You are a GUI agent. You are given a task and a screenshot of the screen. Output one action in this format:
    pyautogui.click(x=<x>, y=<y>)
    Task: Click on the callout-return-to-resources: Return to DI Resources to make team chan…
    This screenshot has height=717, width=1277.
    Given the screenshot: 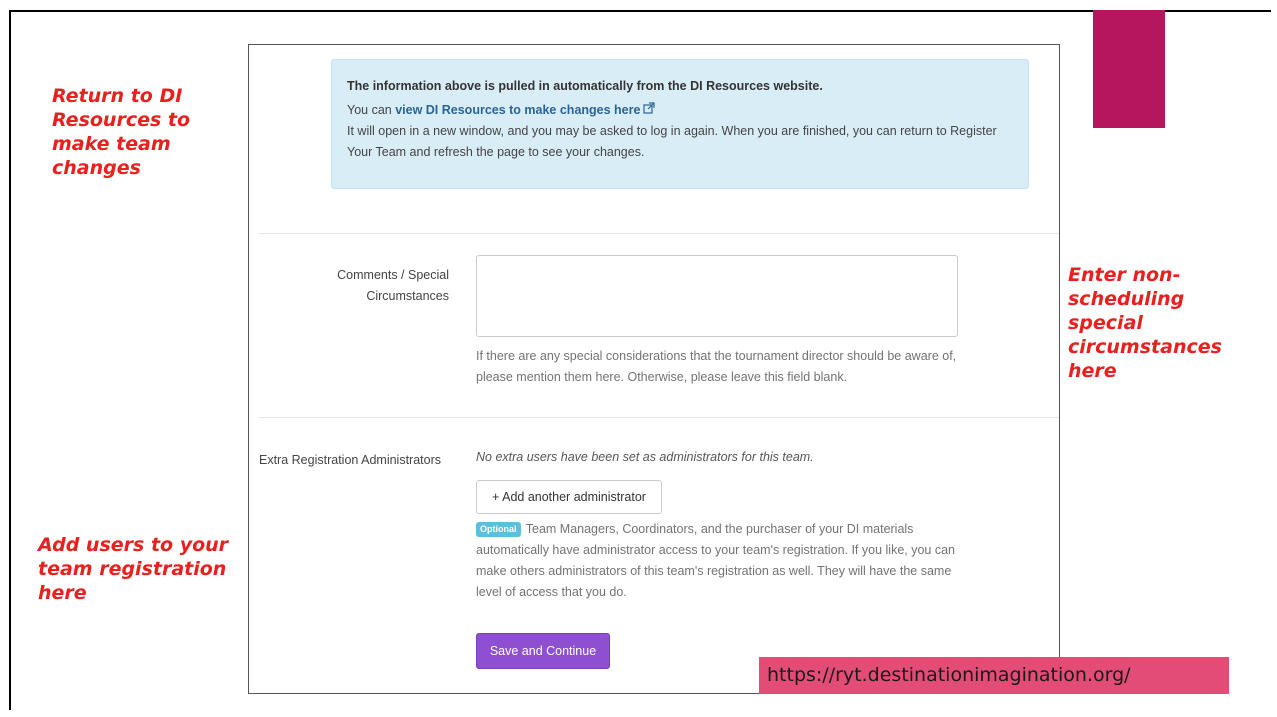 What is the action you would take?
    pyautogui.click(x=144, y=132)
    